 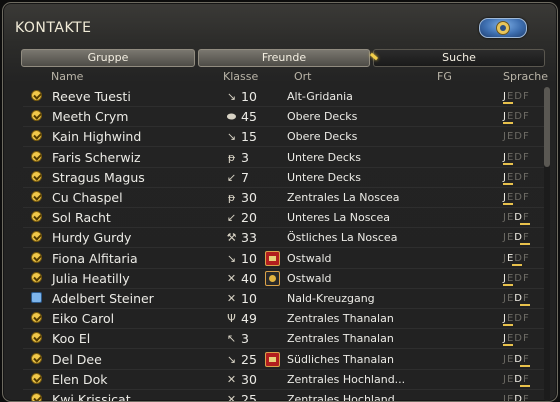 What do you see at coordinates (285, 218) in the screenshot?
I see `table-row: Sol Racht ↙ 20 Unteres La Noscea JEDF` at bounding box center [285, 218].